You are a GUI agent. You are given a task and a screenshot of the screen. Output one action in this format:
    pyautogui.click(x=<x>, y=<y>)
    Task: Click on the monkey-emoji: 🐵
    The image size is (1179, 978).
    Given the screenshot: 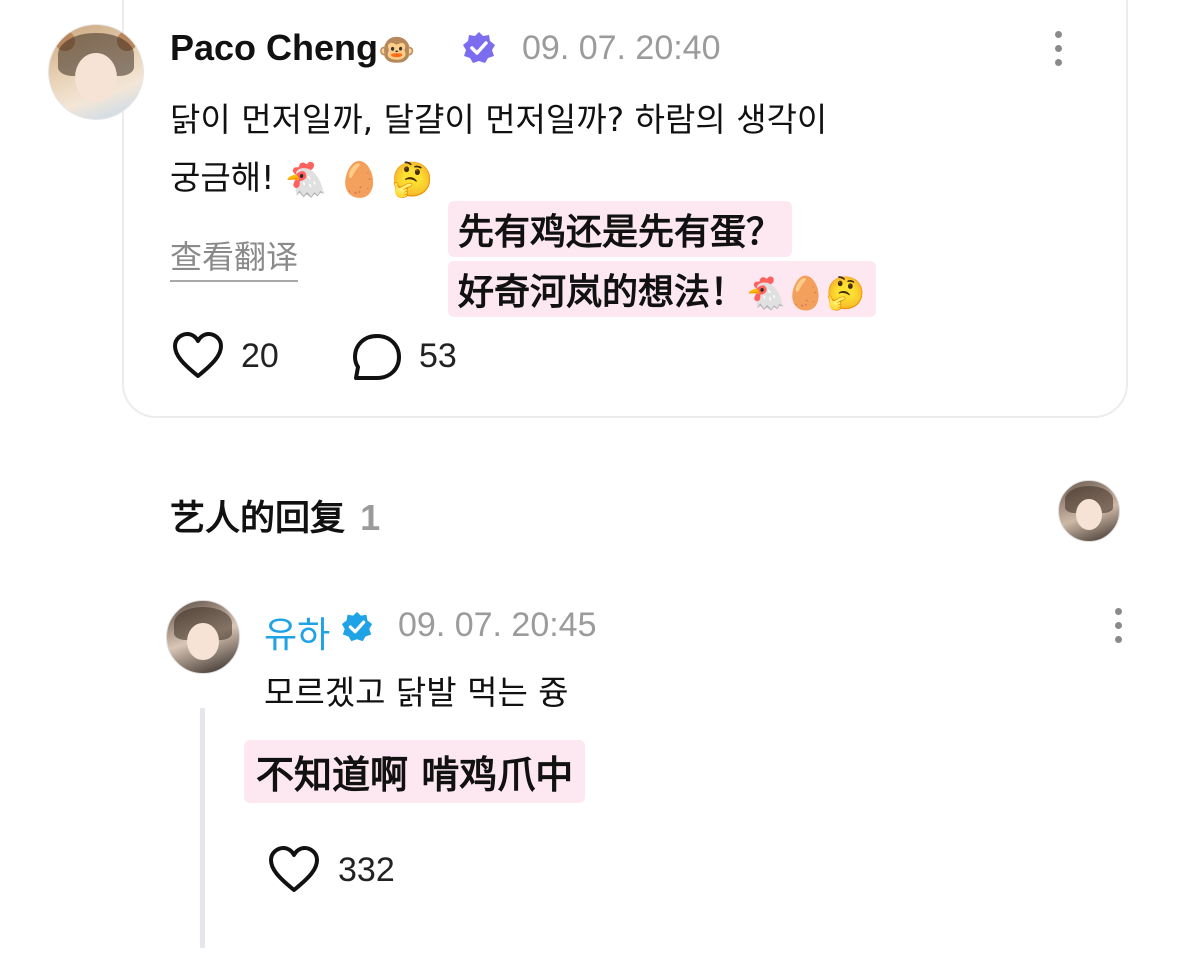 What is the action you would take?
    pyautogui.click(x=397, y=50)
    